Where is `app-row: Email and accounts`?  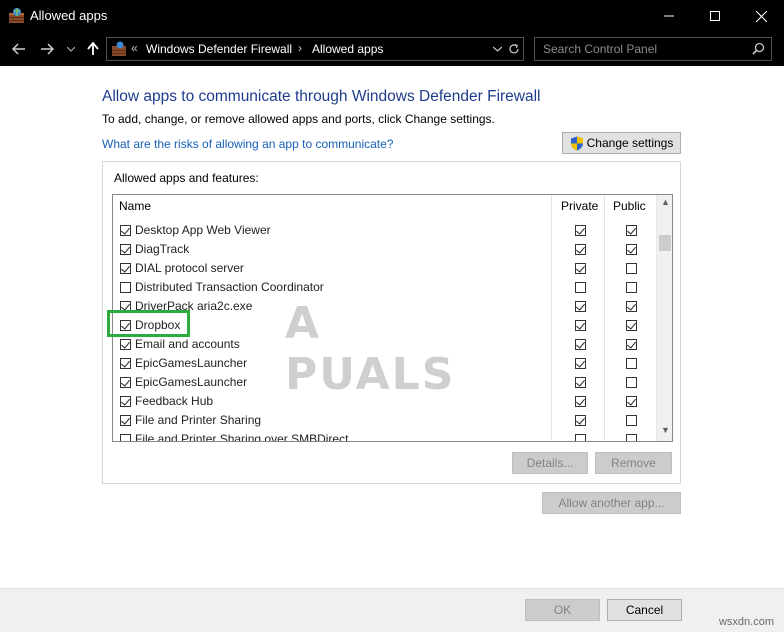
app-row: Email and accounts is located at coordinates (384, 344).